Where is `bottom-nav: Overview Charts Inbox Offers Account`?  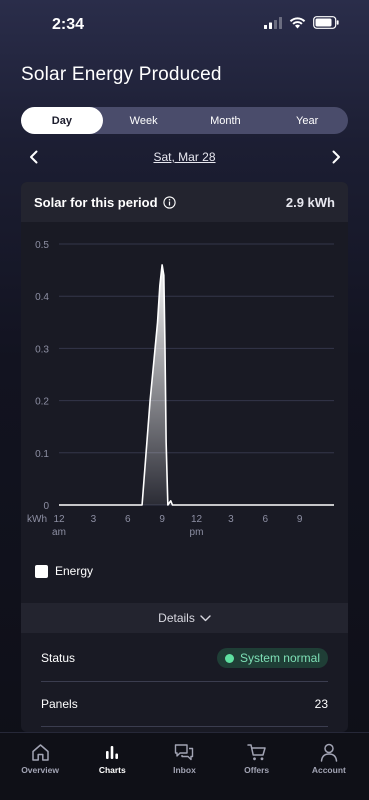 bottom-nav: Overview Charts Inbox Offers Account is located at coordinates (184, 766).